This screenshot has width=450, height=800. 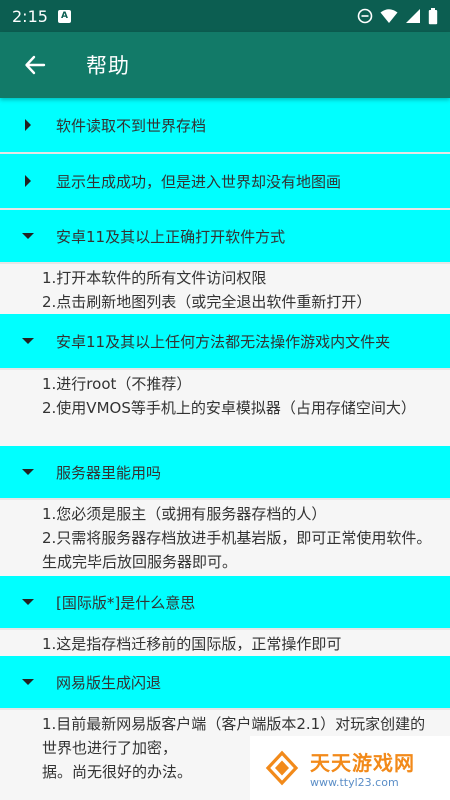 I want to click on status-bar: 2:15 A, so click(x=225, y=16).